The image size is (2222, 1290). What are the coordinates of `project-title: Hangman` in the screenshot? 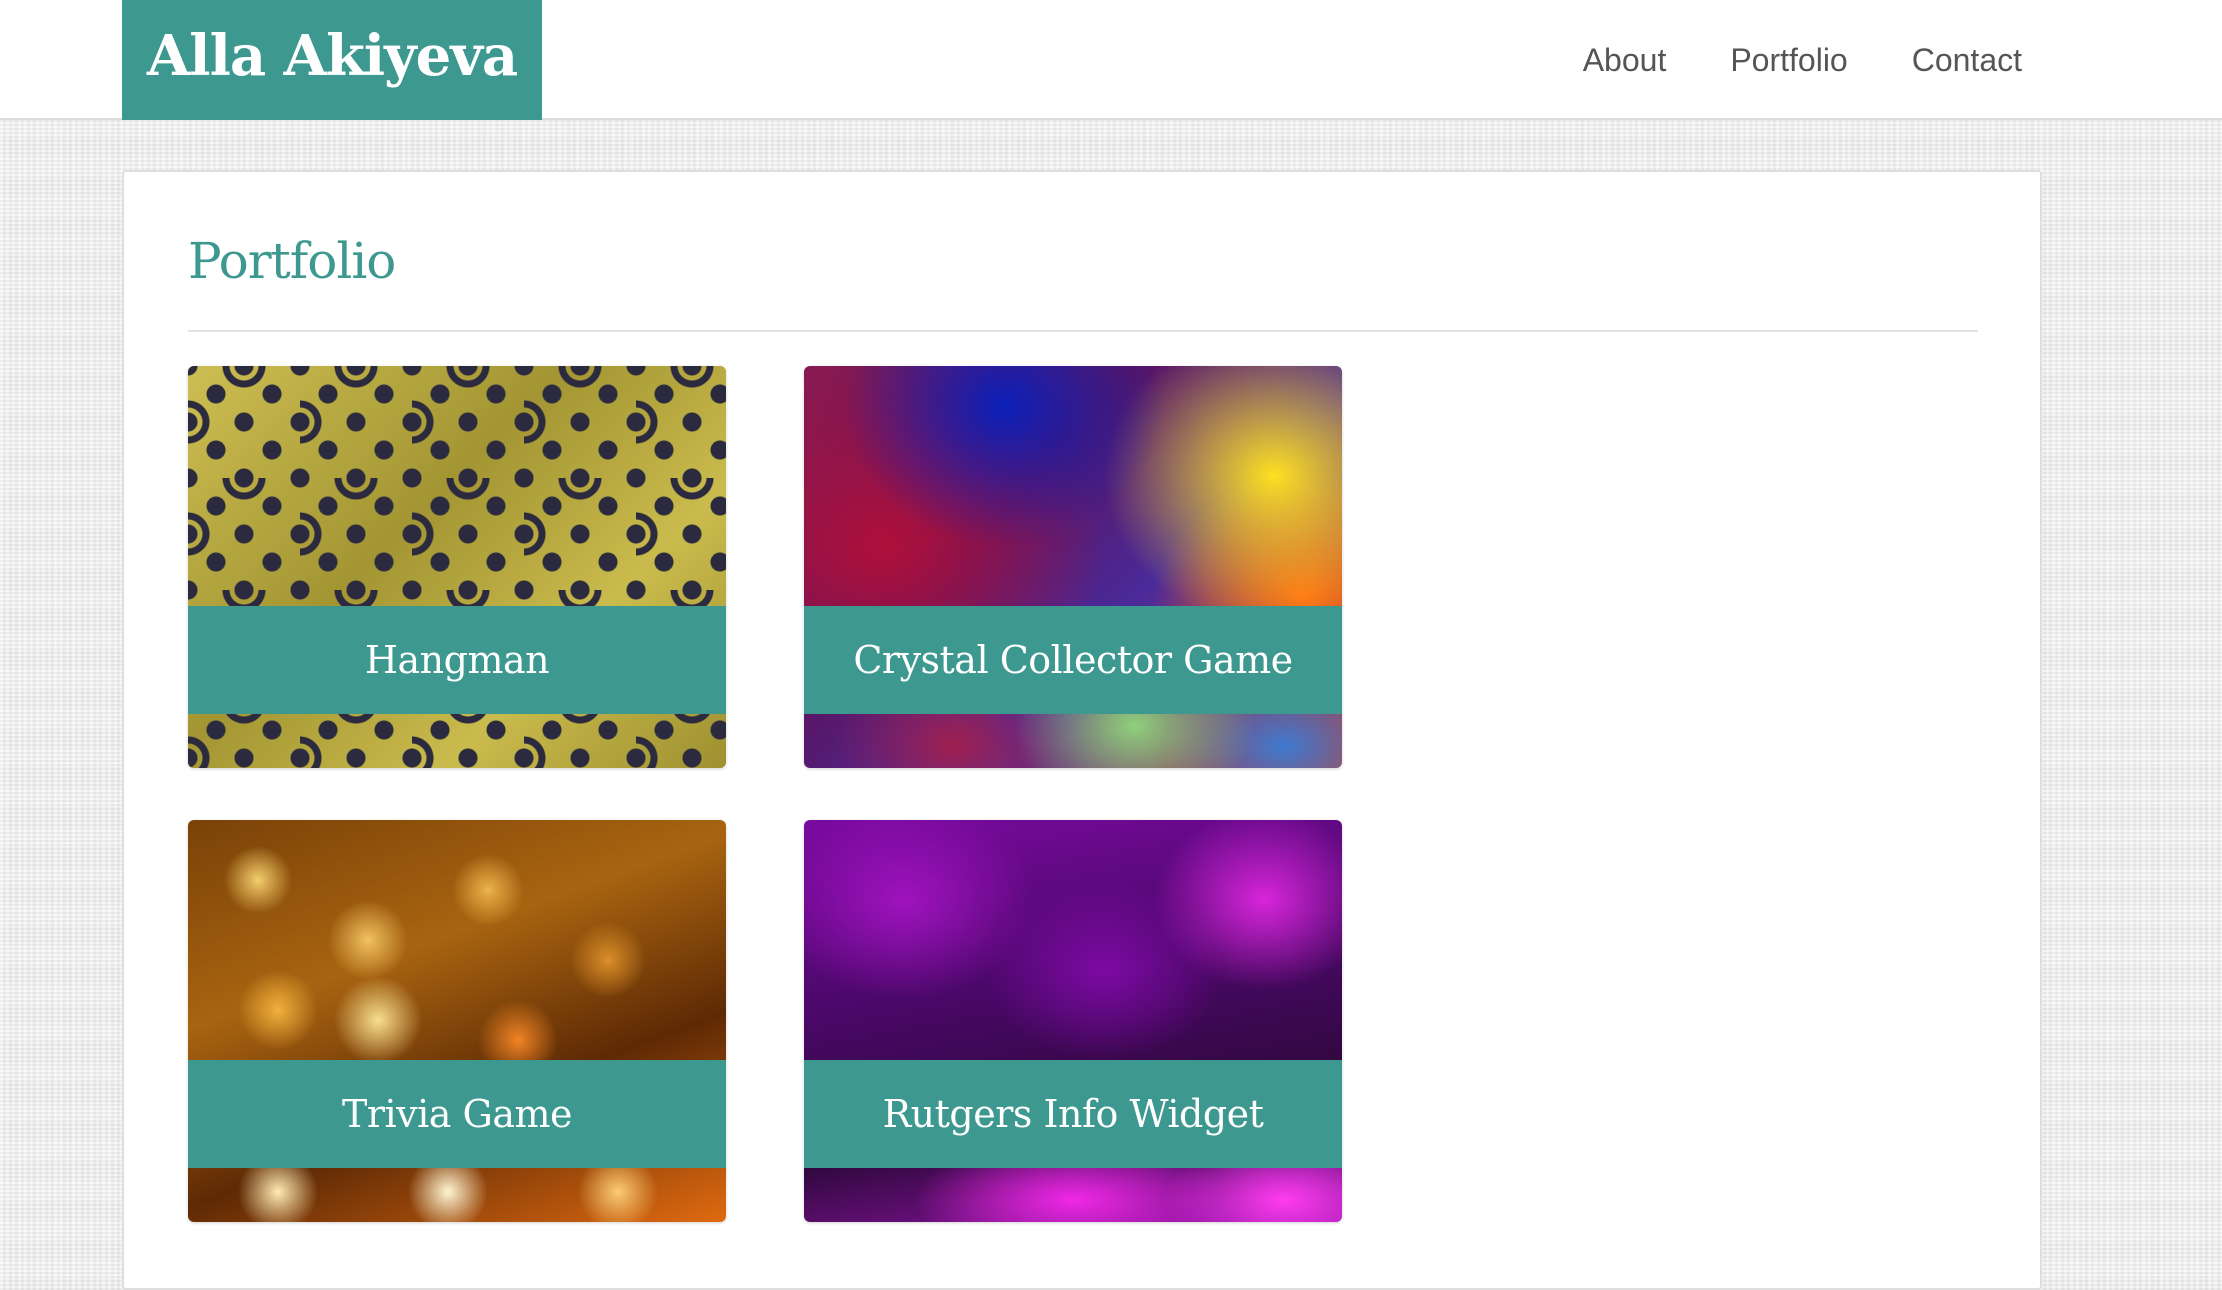 It's located at (457, 660).